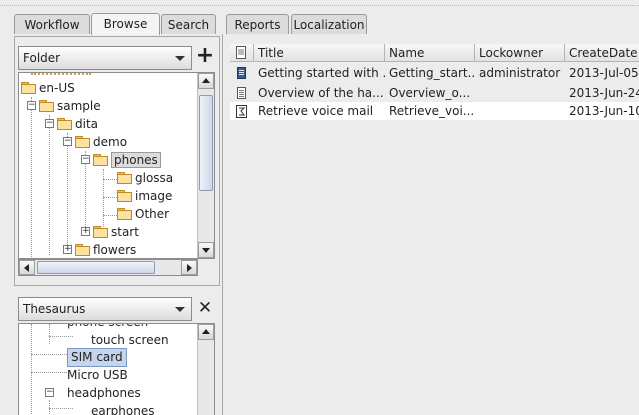 This screenshot has height=415, width=639. Describe the element at coordinates (205, 56) in the screenshot. I see `add-folder-button: +` at that location.